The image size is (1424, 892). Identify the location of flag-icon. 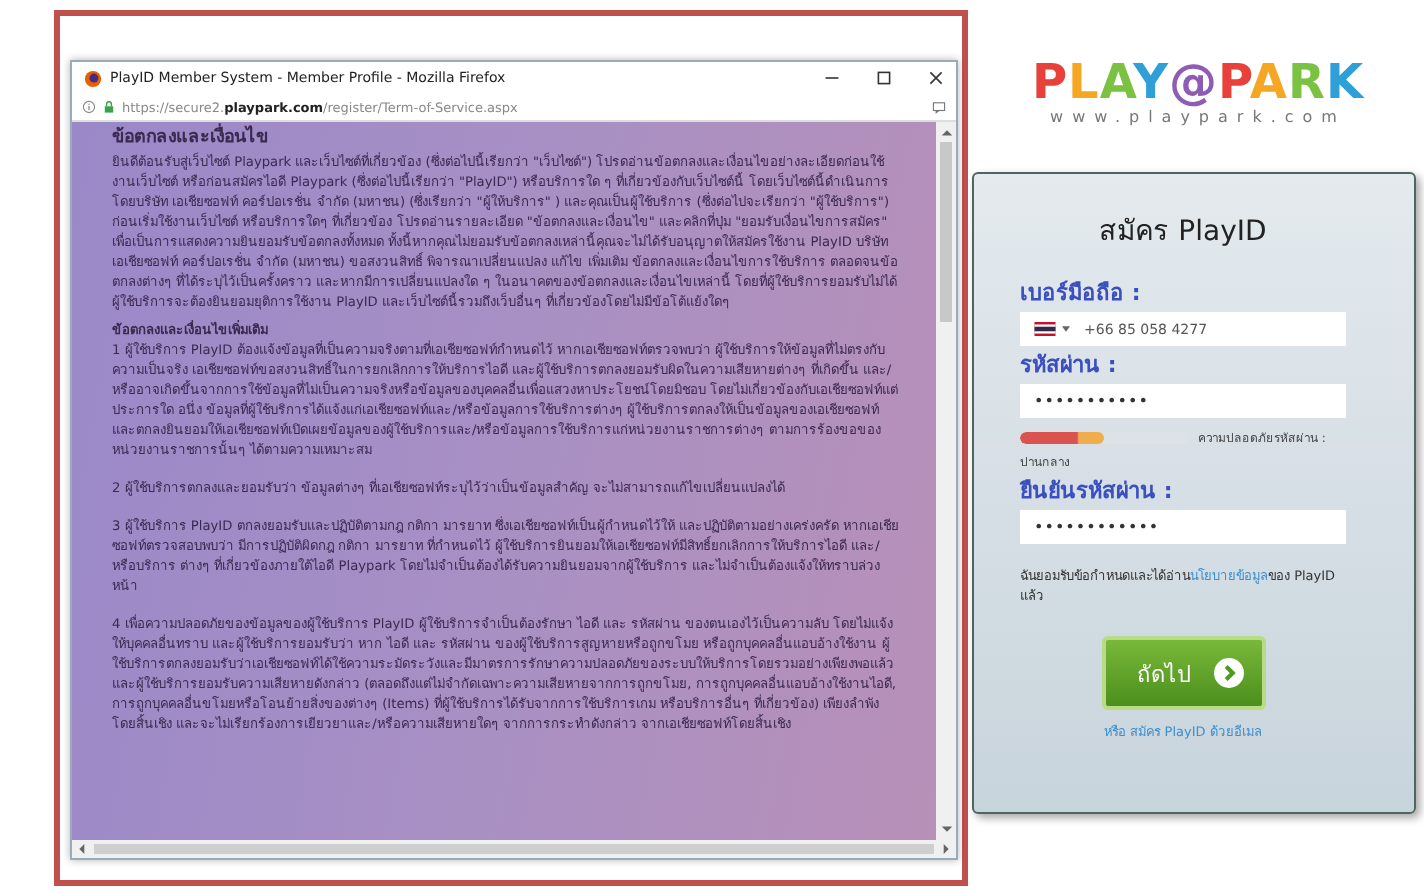
(1045, 329).